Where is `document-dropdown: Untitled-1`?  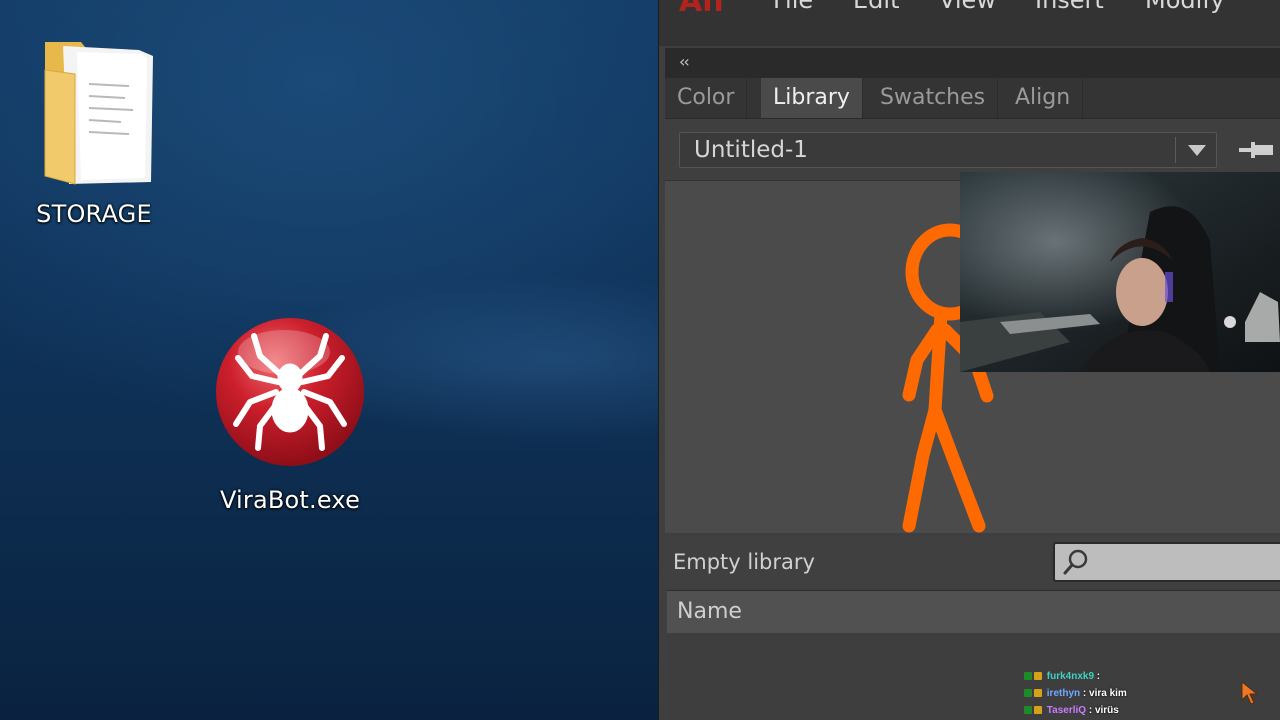 document-dropdown: Untitled-1 is located at coordinates (948, 150).